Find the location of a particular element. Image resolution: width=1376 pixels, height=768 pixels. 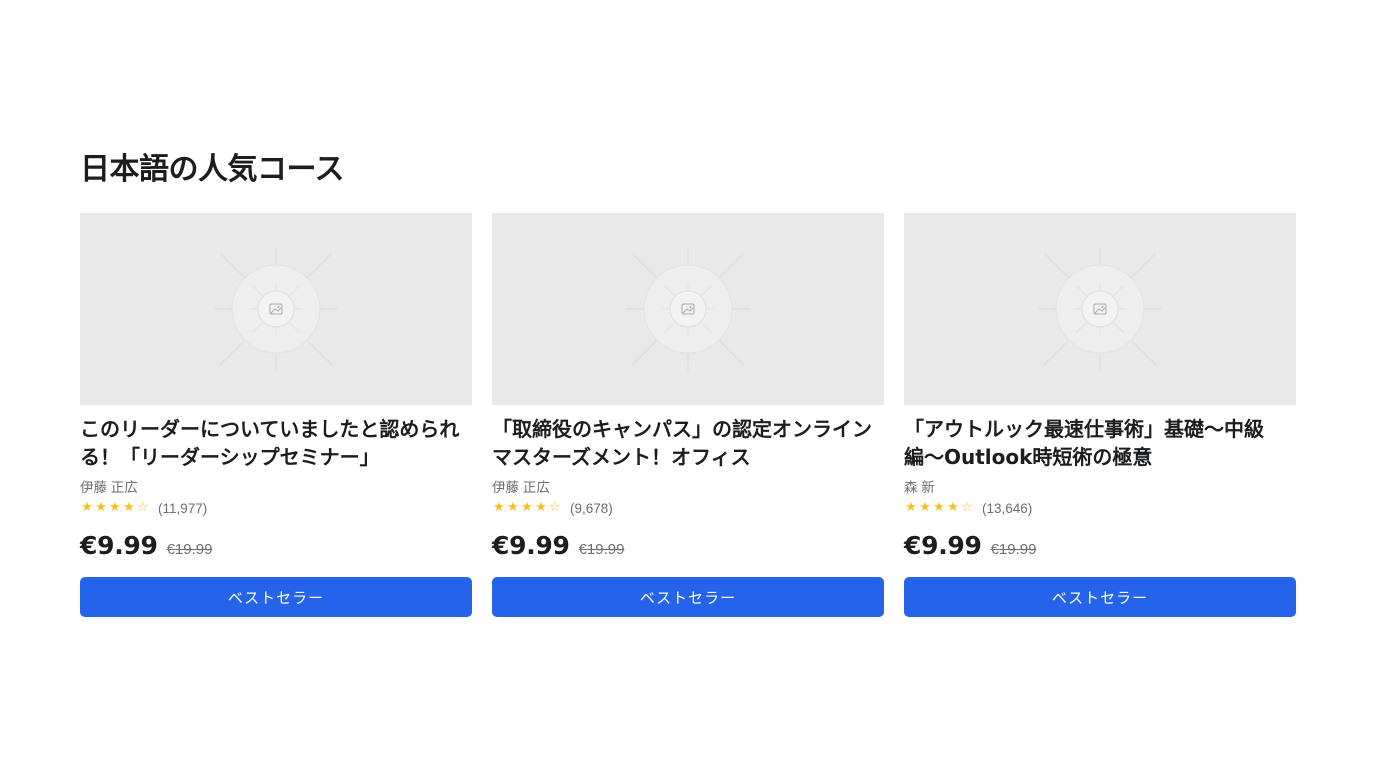

course-title: 「取締役のキャンパス」の認定オンラインマスターズメント！オフィス is located at coordinates (688, 443).